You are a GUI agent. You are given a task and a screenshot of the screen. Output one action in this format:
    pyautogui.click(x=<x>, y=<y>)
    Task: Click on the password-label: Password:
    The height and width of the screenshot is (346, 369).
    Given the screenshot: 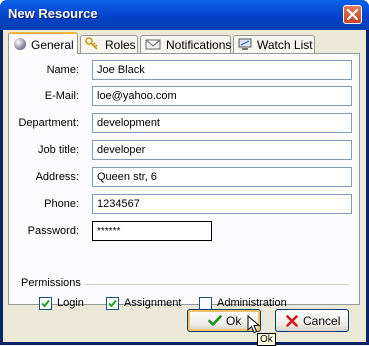 What is the action you would take?
    pyautogui.click(x=53, y=231)
    